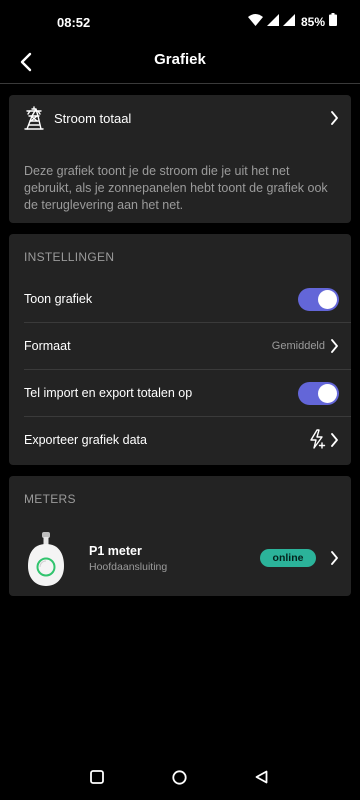 The width and height of the screenshot is (360, 800). I want to click on app-header: Grafiek, so click(180, 64).